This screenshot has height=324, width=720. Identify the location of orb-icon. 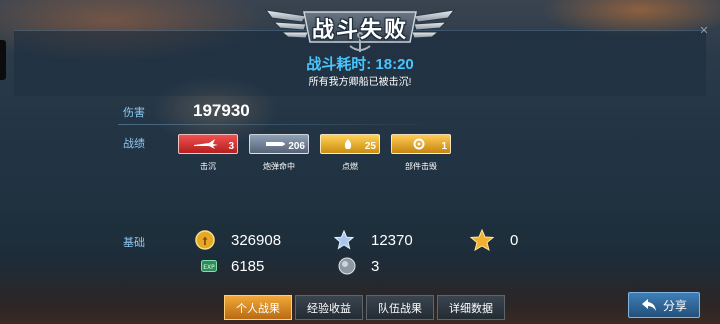
(347, 266).